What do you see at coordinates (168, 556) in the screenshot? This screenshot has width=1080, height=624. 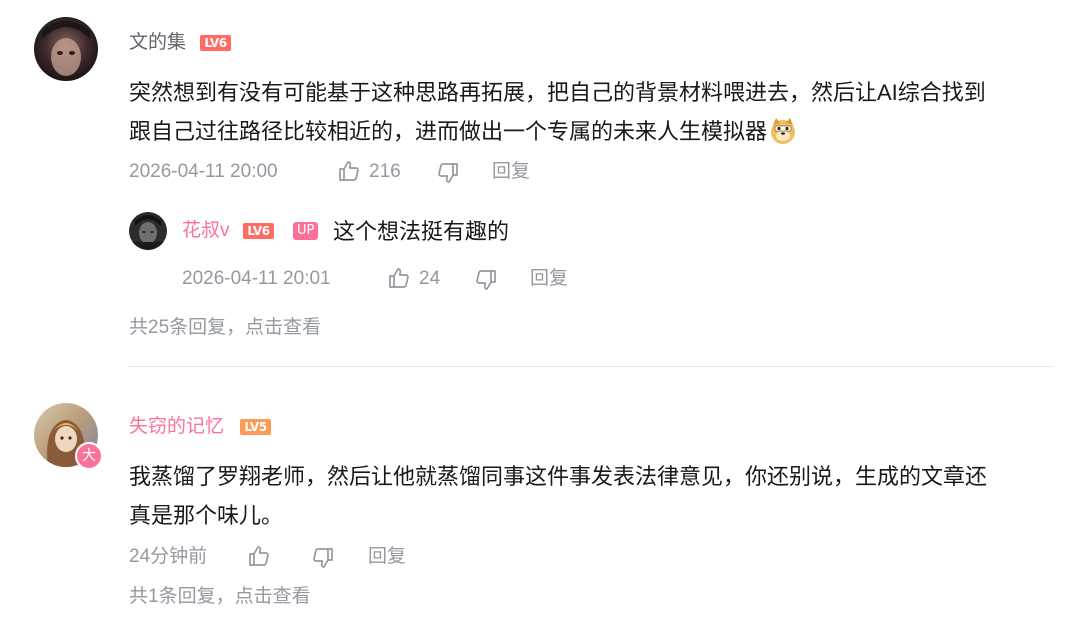 I see `comment-time: 24分钟前` at bounding box center [168, 556].